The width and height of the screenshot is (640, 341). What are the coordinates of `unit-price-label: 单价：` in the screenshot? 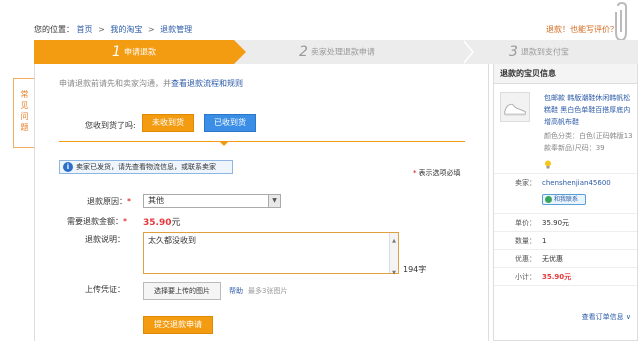 It's located at (525, 223).